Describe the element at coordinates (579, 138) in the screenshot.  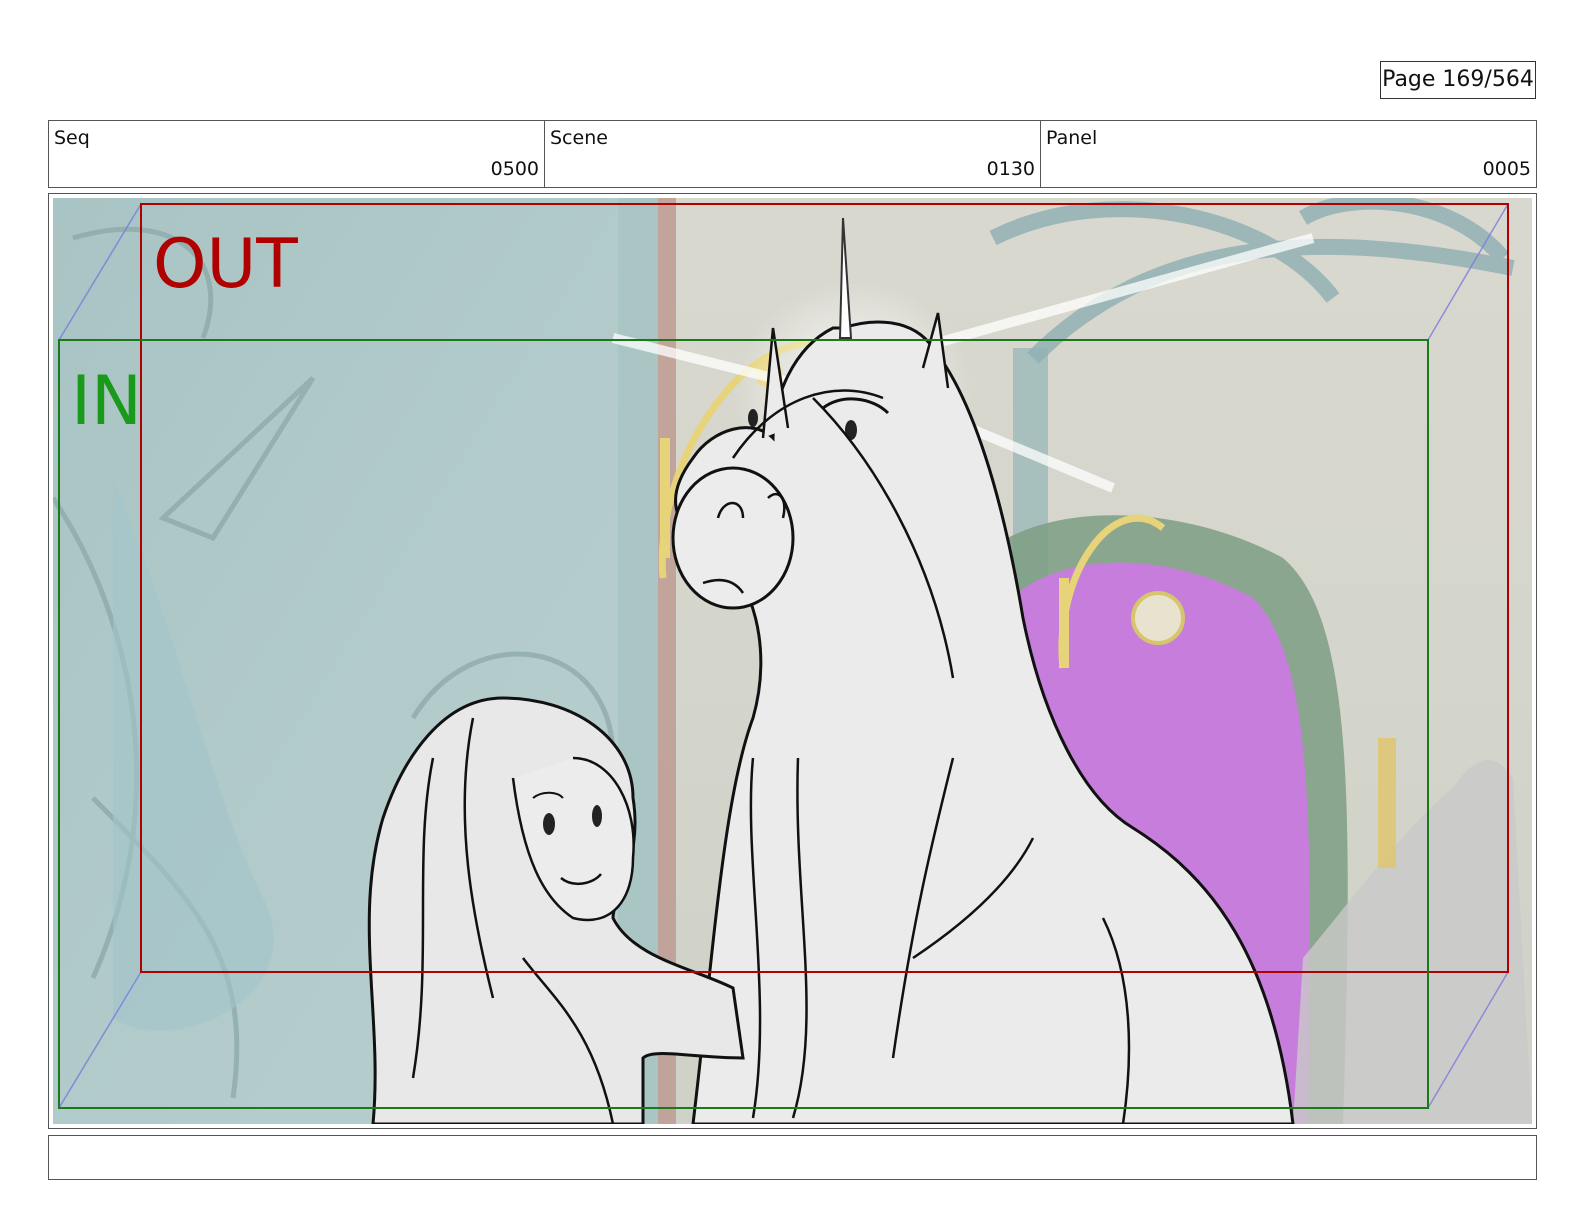
I see `scene-label: Scene` at that location.